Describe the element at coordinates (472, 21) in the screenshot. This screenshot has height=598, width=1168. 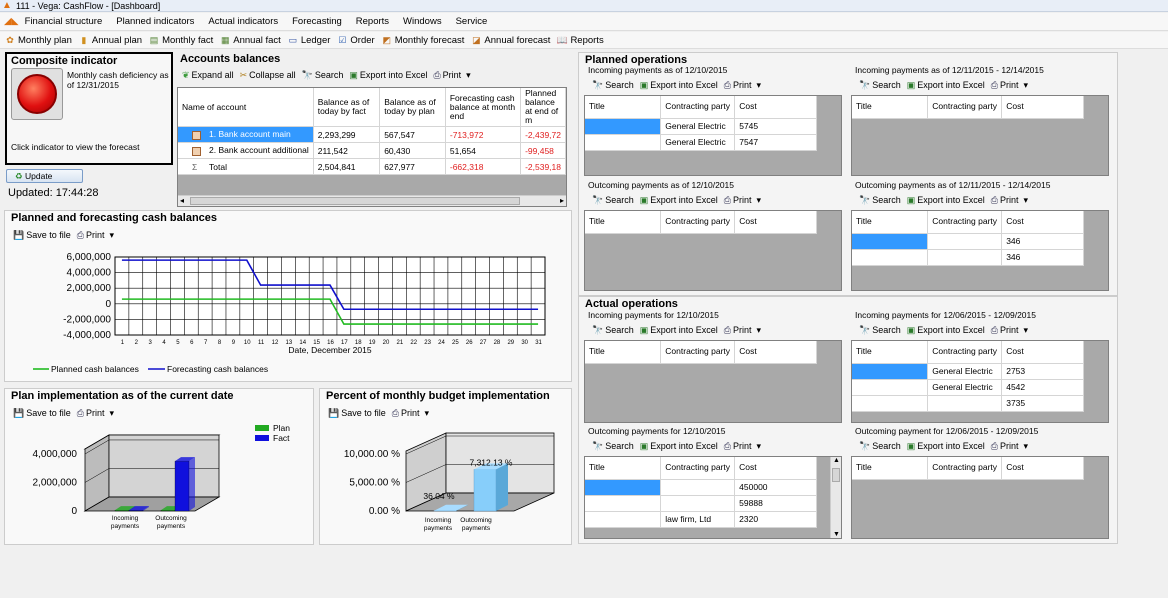
I see `menu-service: Service` at that location.